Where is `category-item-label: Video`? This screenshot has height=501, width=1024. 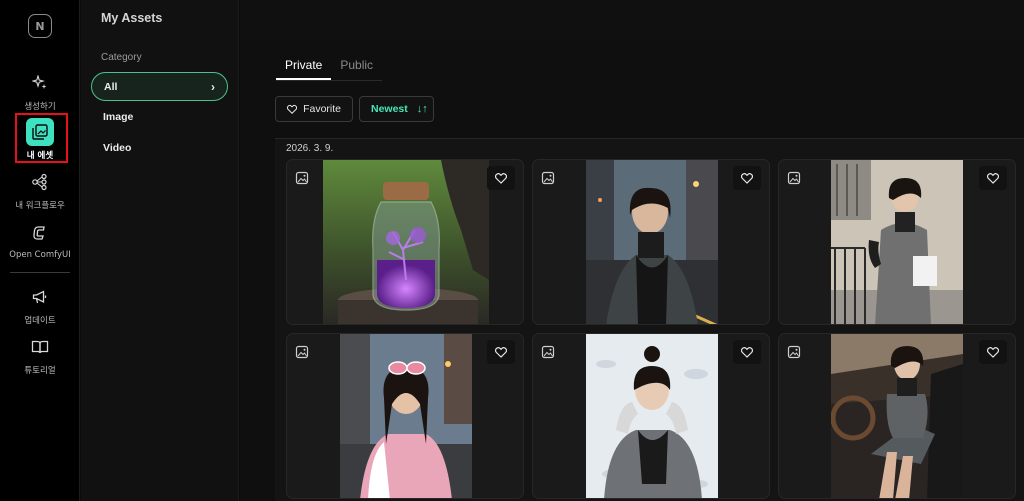 category-item-label: Video is located at coordinates (117, 147).